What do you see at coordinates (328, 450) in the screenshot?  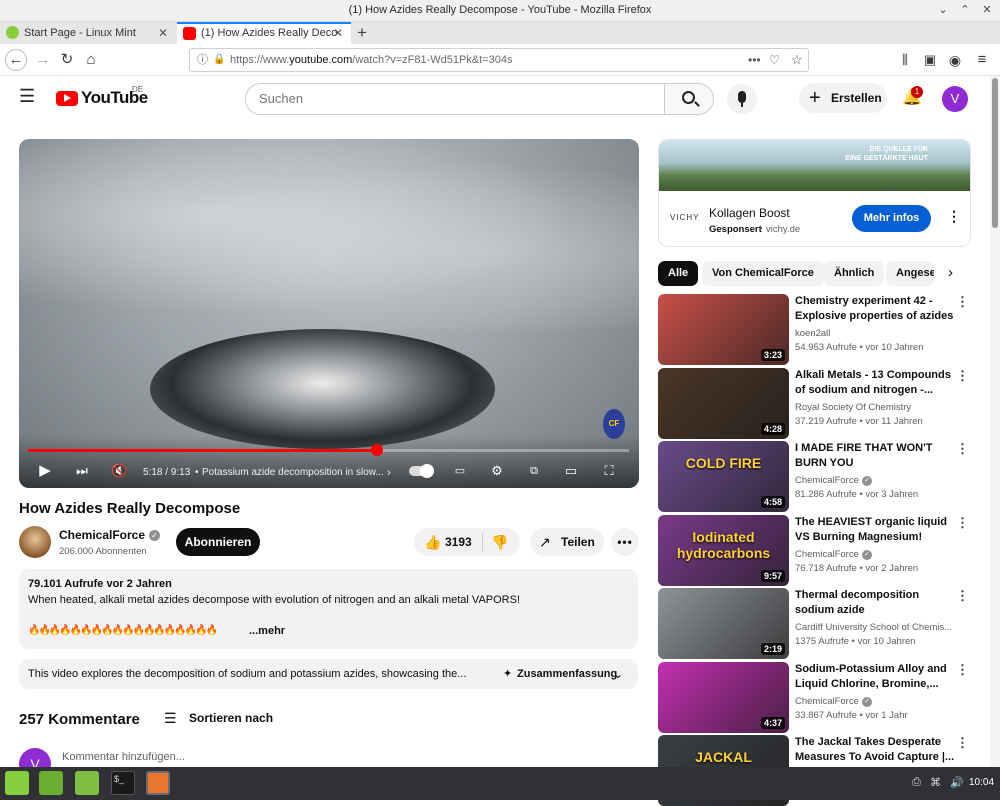 I see `progress-bar` at bounding box center [328, 450].